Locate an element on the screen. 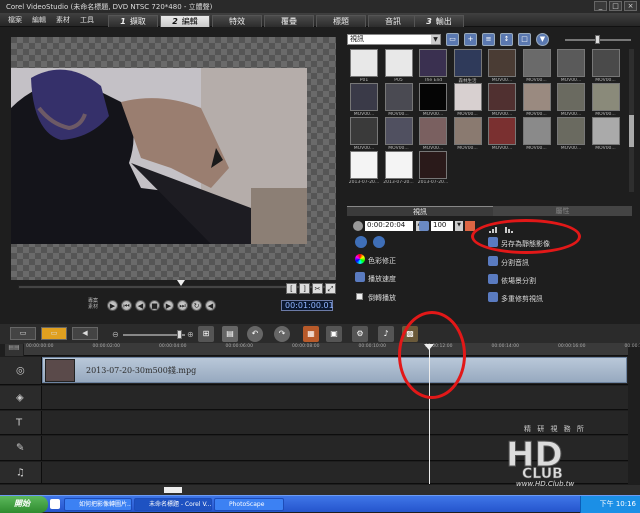 The width and height of the screenshot is (640, 513). volume-field: 100 is located at coordinates (442, 226).